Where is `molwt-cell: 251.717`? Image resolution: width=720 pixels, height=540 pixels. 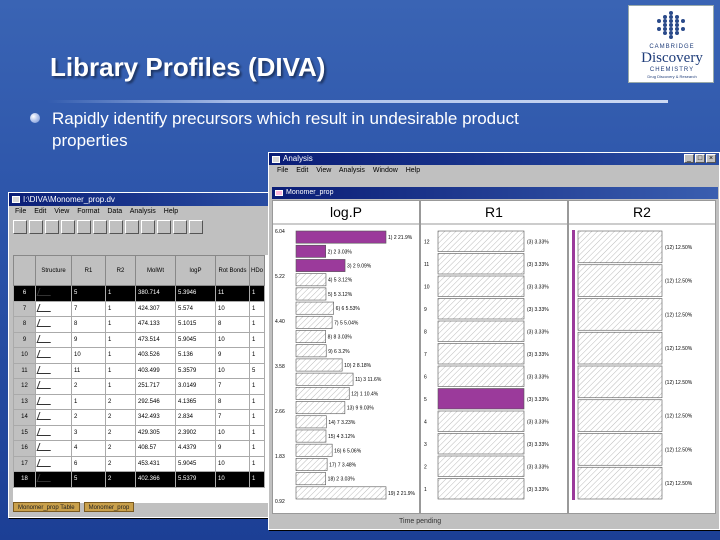
molwt-cell: 251.717 is located at coordinates (155, 386).